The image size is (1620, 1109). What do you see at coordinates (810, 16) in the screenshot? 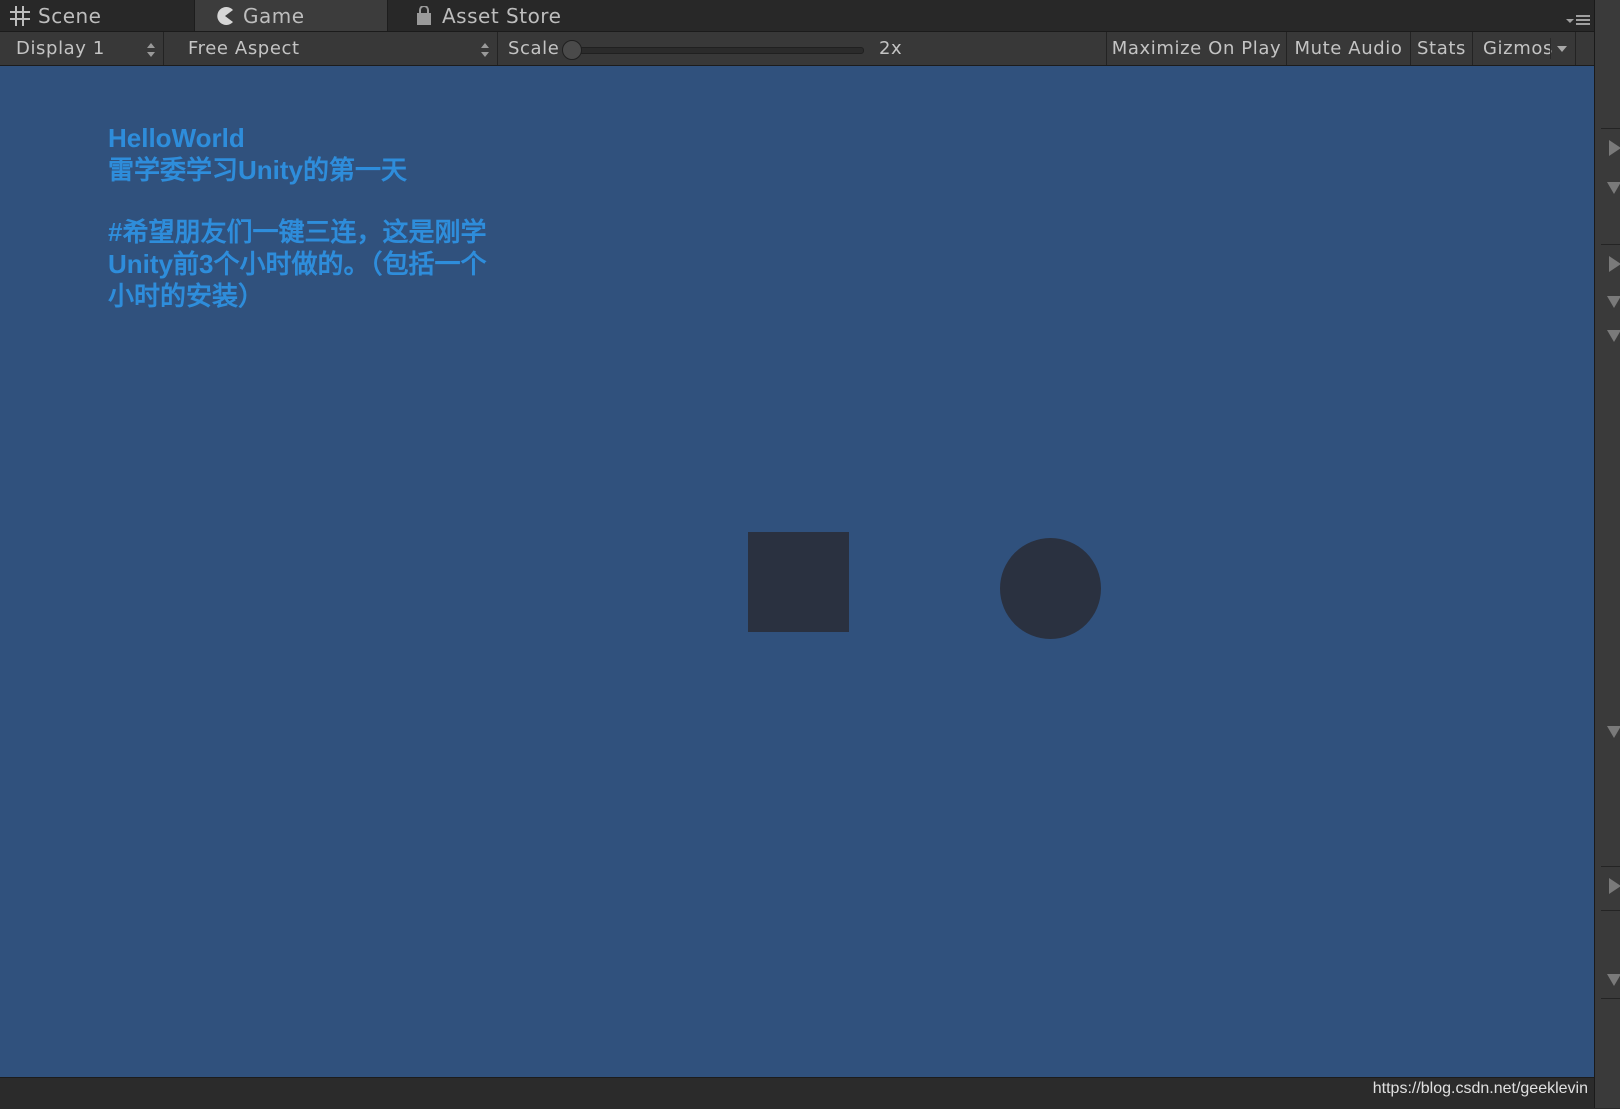
I see `window-tab-bar: Scene Game Asset Store` at bounding box center [810, 16].